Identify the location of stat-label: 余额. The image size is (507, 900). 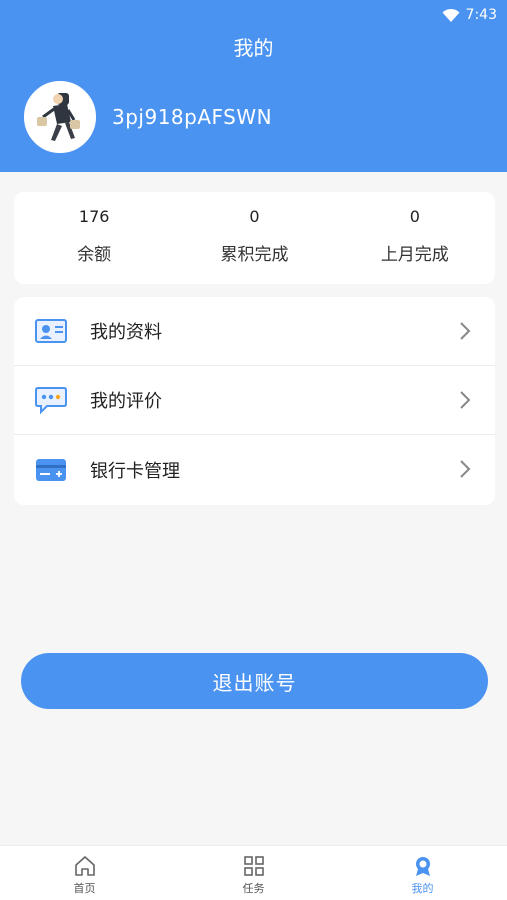
(94, 255).